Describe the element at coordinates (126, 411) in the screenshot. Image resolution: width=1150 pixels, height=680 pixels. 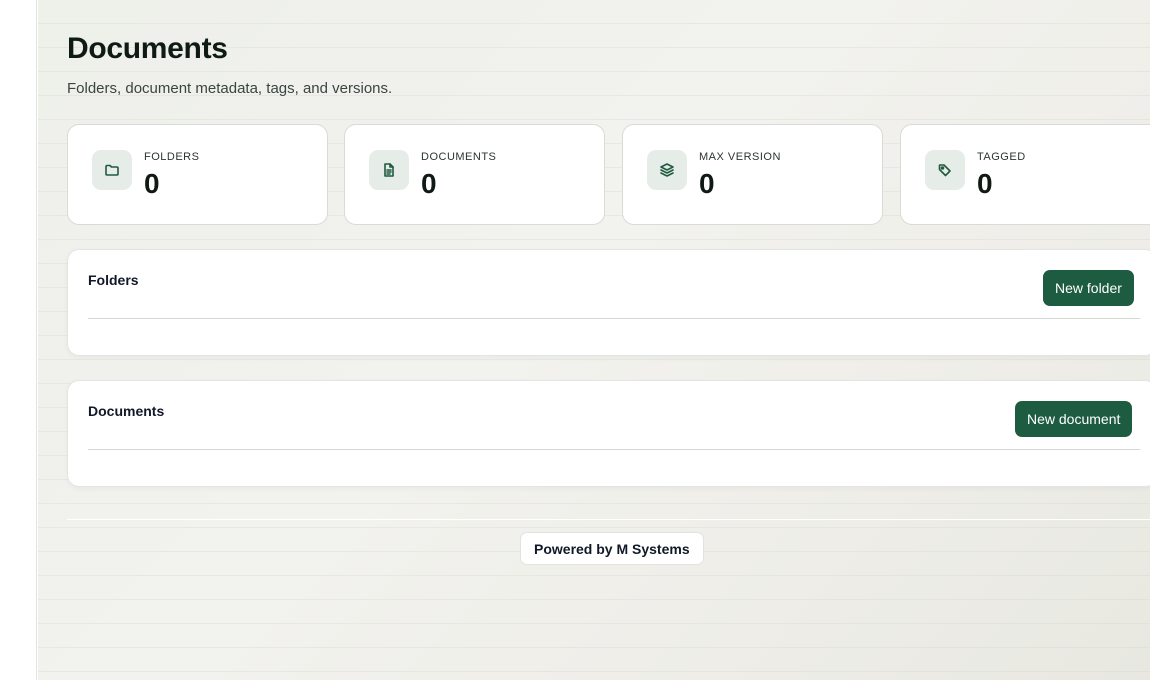
I see `documents-panel-title: Documents` at that location.